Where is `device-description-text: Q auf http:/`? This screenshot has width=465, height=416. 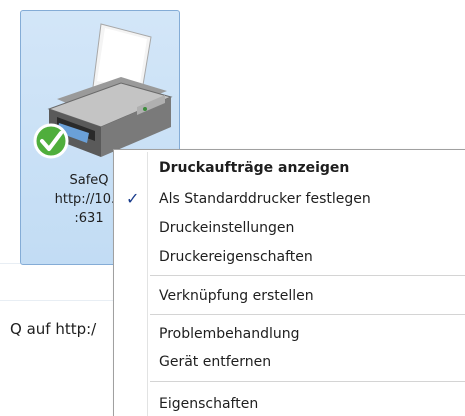
device-description-text: Q auf http:/ is located at coordinates (53, 329).